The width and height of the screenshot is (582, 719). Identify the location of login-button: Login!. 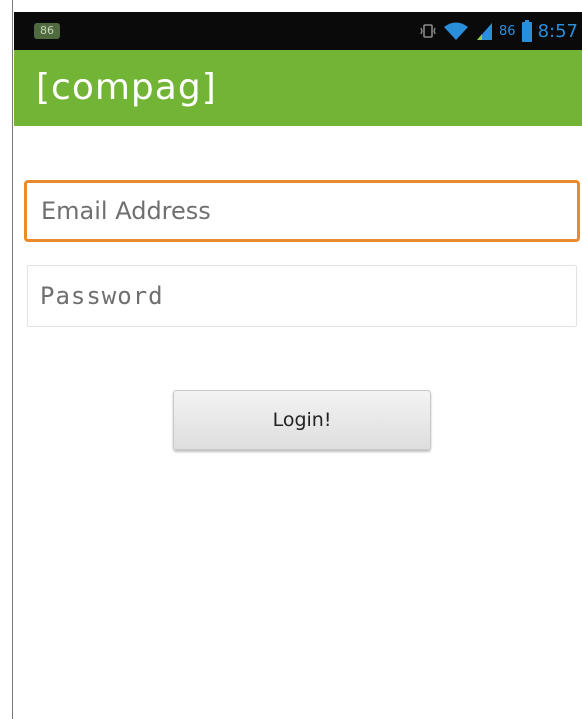
(302, 420).